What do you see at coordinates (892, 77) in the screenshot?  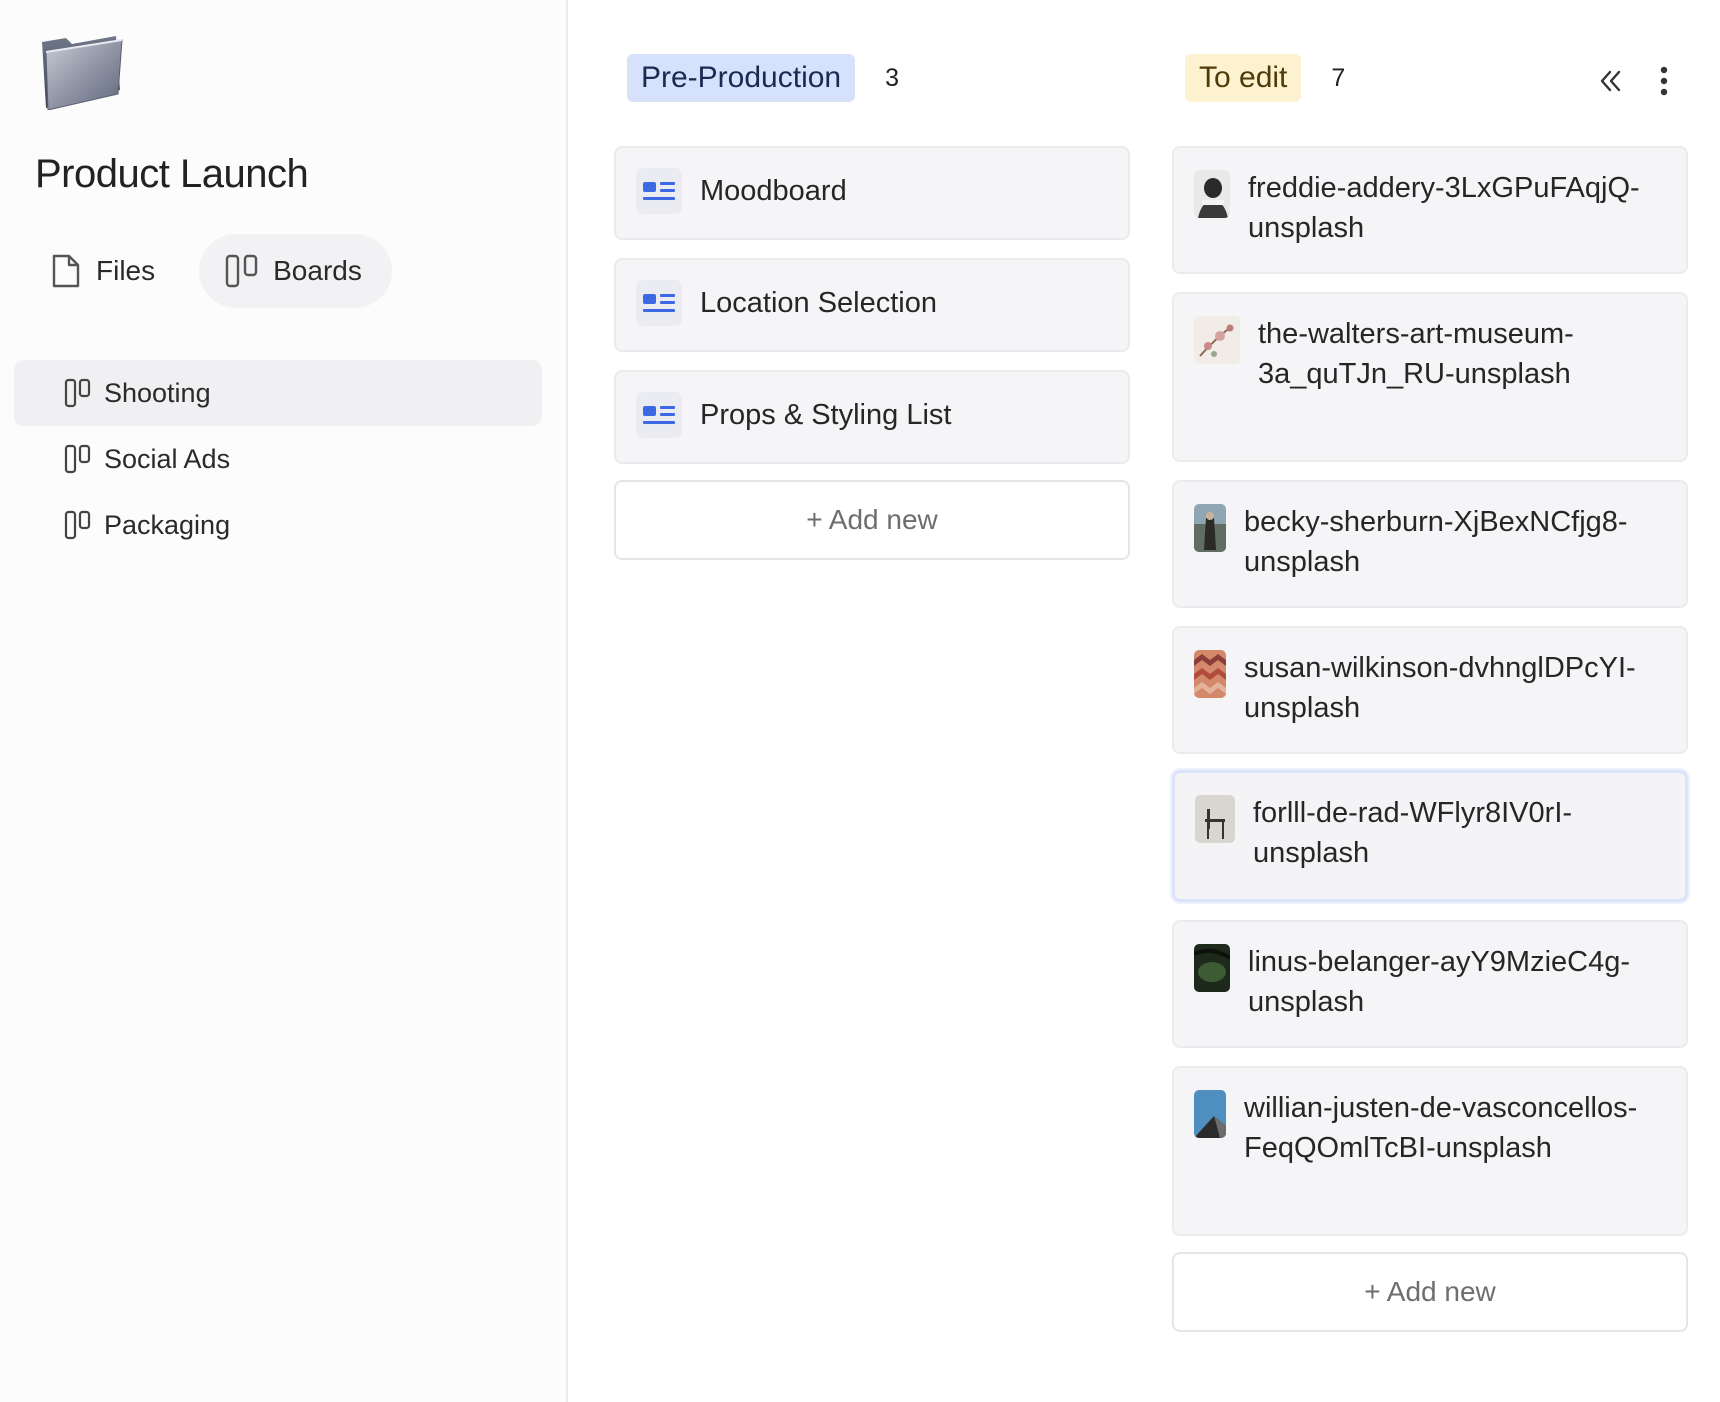 I see `column-count: 3` at bounding box center [892, 77].